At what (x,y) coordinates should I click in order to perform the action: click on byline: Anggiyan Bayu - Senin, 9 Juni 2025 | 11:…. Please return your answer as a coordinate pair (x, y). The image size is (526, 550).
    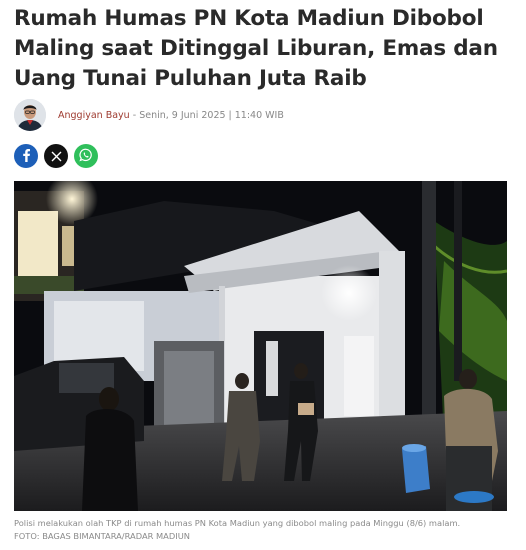
    Looking at the image, I should click on (149, 115).